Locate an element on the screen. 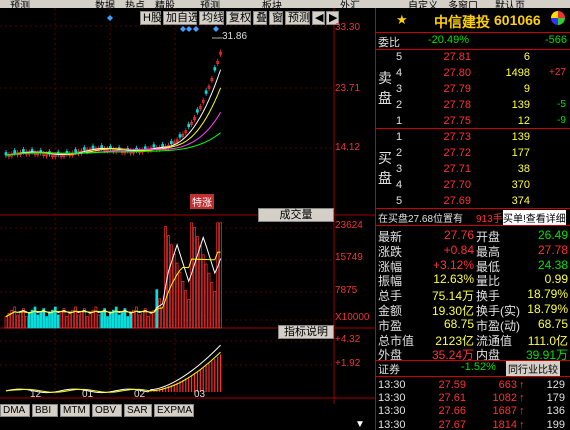 This screenshot has height=430, width=570. indicator-panel-label: 指标说明 is located at coordinates (306, 332).